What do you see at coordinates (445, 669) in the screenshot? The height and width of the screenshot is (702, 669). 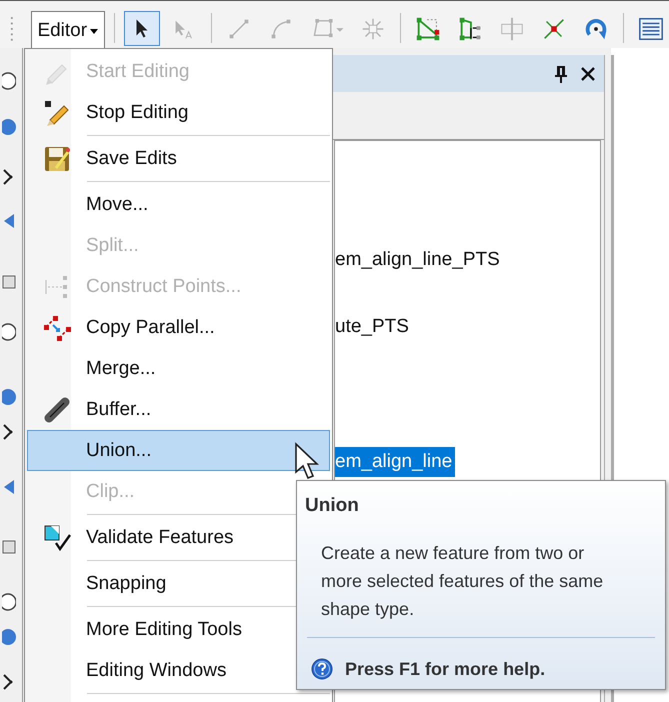 I see `help-hint: Press F1 for more help.` at bounding box center [445, 669].